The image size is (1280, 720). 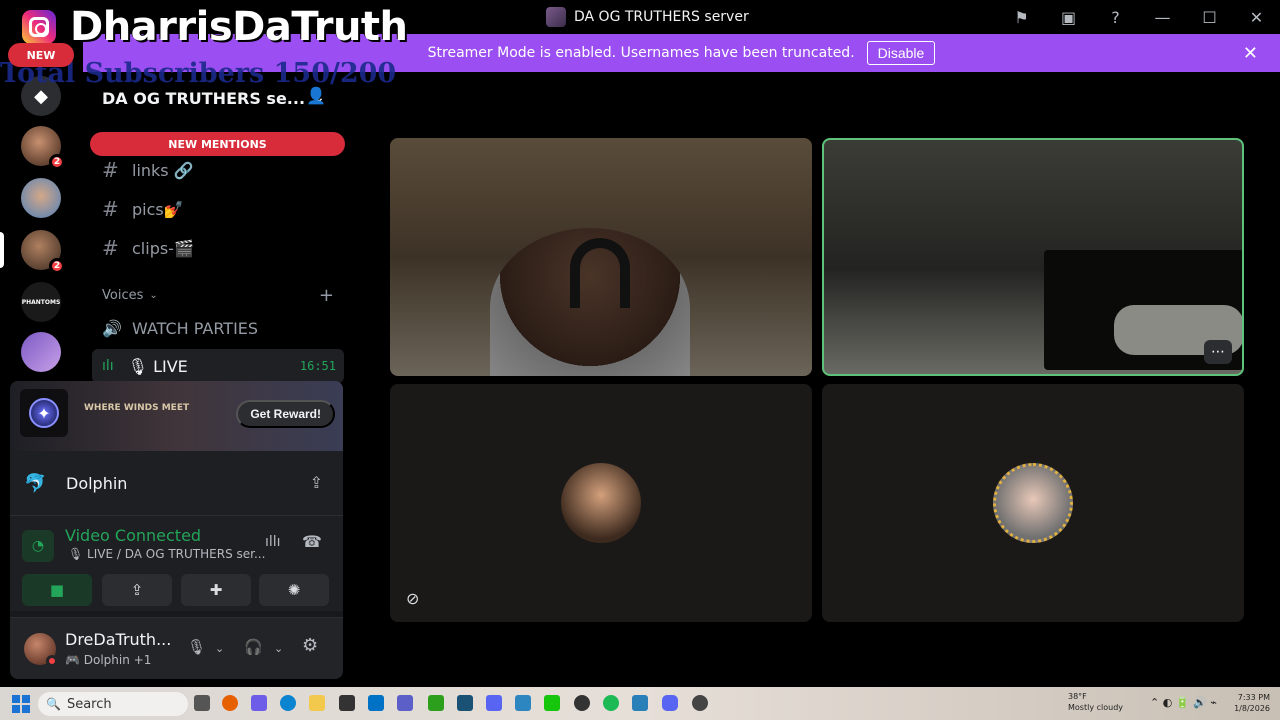 I want to click on close-banner-icon: ✕, so click(x=1250, y=53).